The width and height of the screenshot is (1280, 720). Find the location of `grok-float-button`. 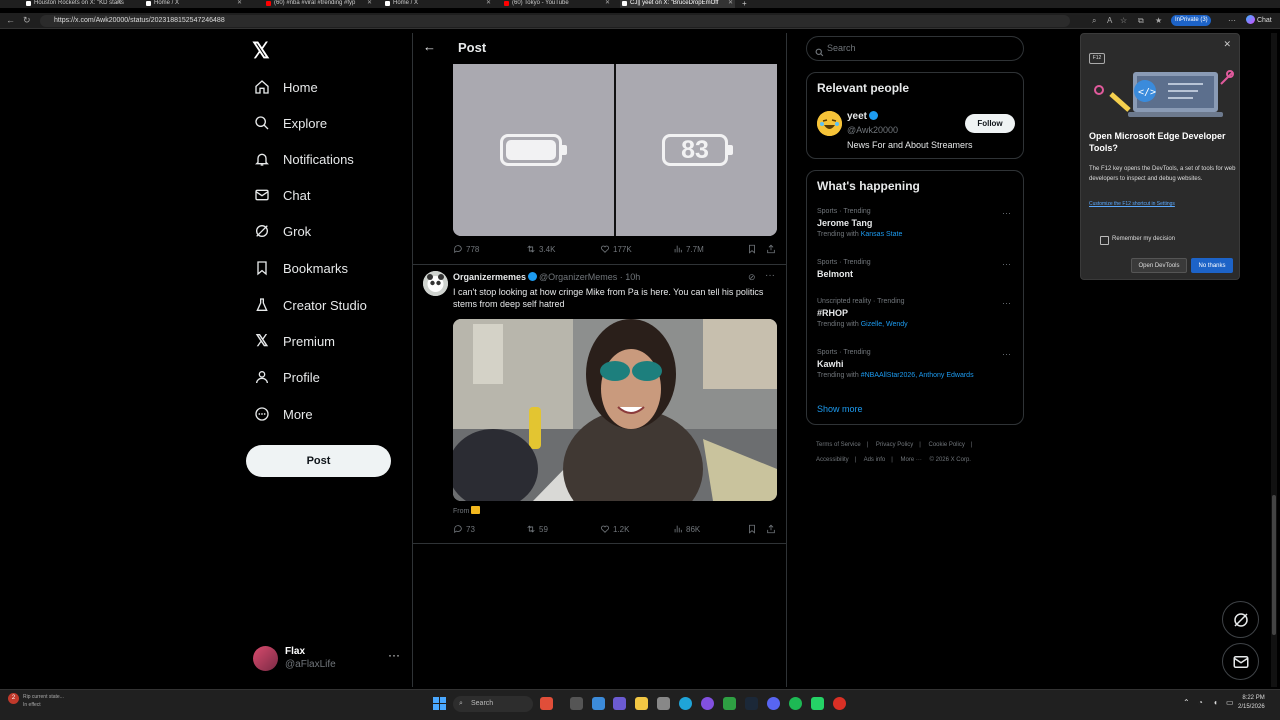

grok-float-button is located at coordinates (1240, 619).